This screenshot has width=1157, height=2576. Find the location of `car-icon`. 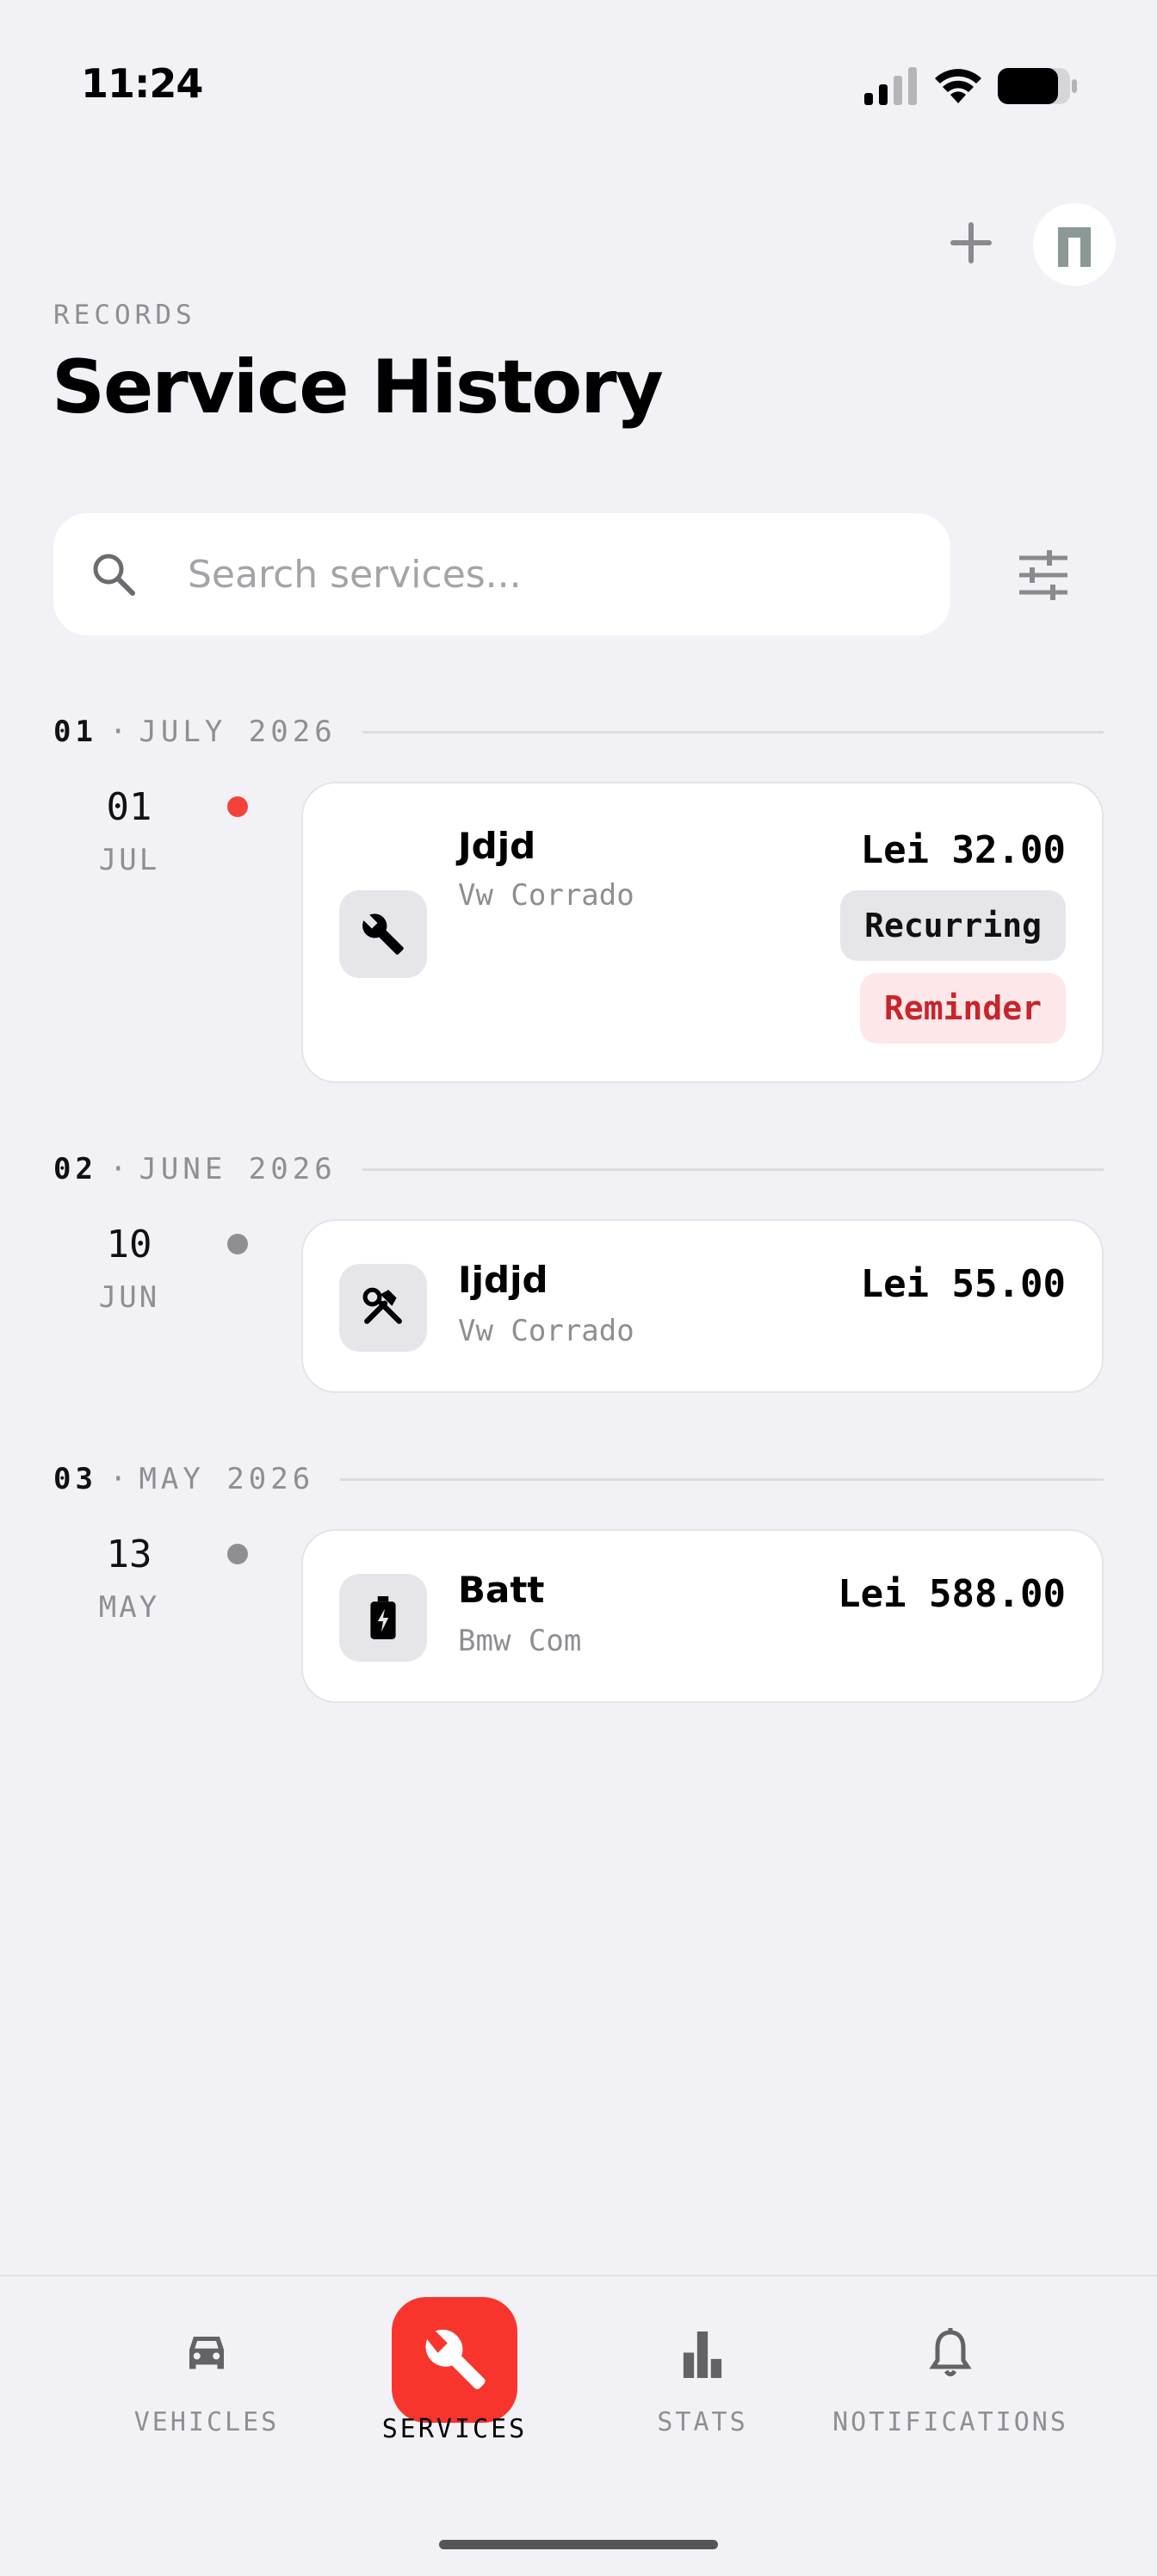

car-icon is located at coordinates (207, 2353).